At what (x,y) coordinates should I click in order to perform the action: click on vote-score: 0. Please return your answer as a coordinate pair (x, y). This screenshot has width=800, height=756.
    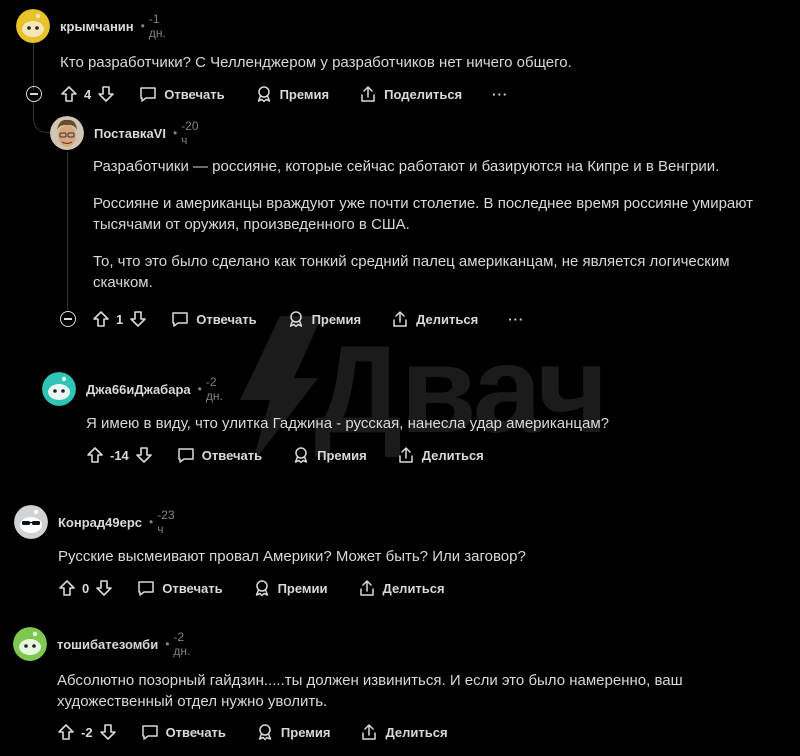
    Looking at the image, I should click on (86, 588).